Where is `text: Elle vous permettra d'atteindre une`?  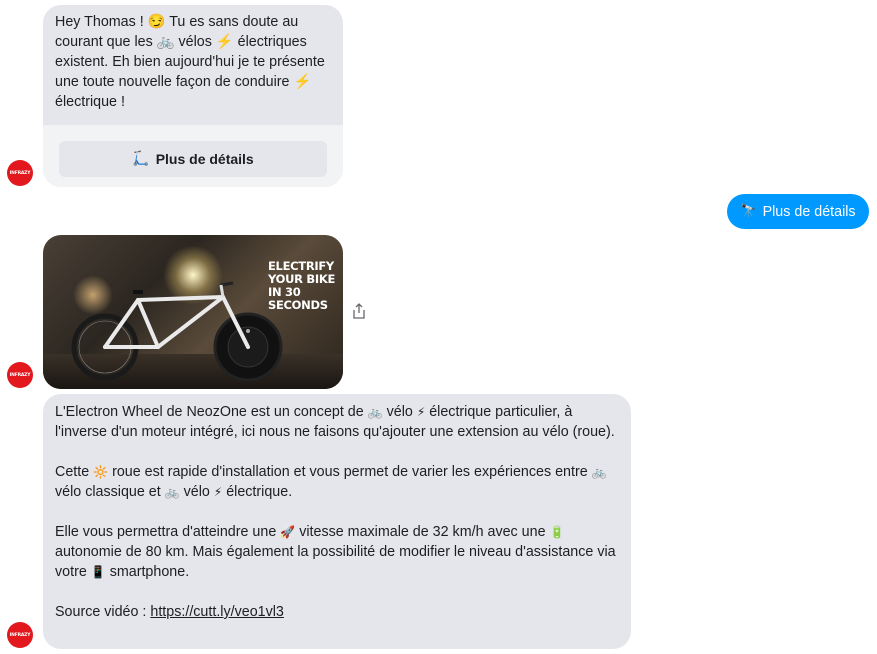 text: Elle vous permettra d'atteindre une is located at coordinates (168, 532).